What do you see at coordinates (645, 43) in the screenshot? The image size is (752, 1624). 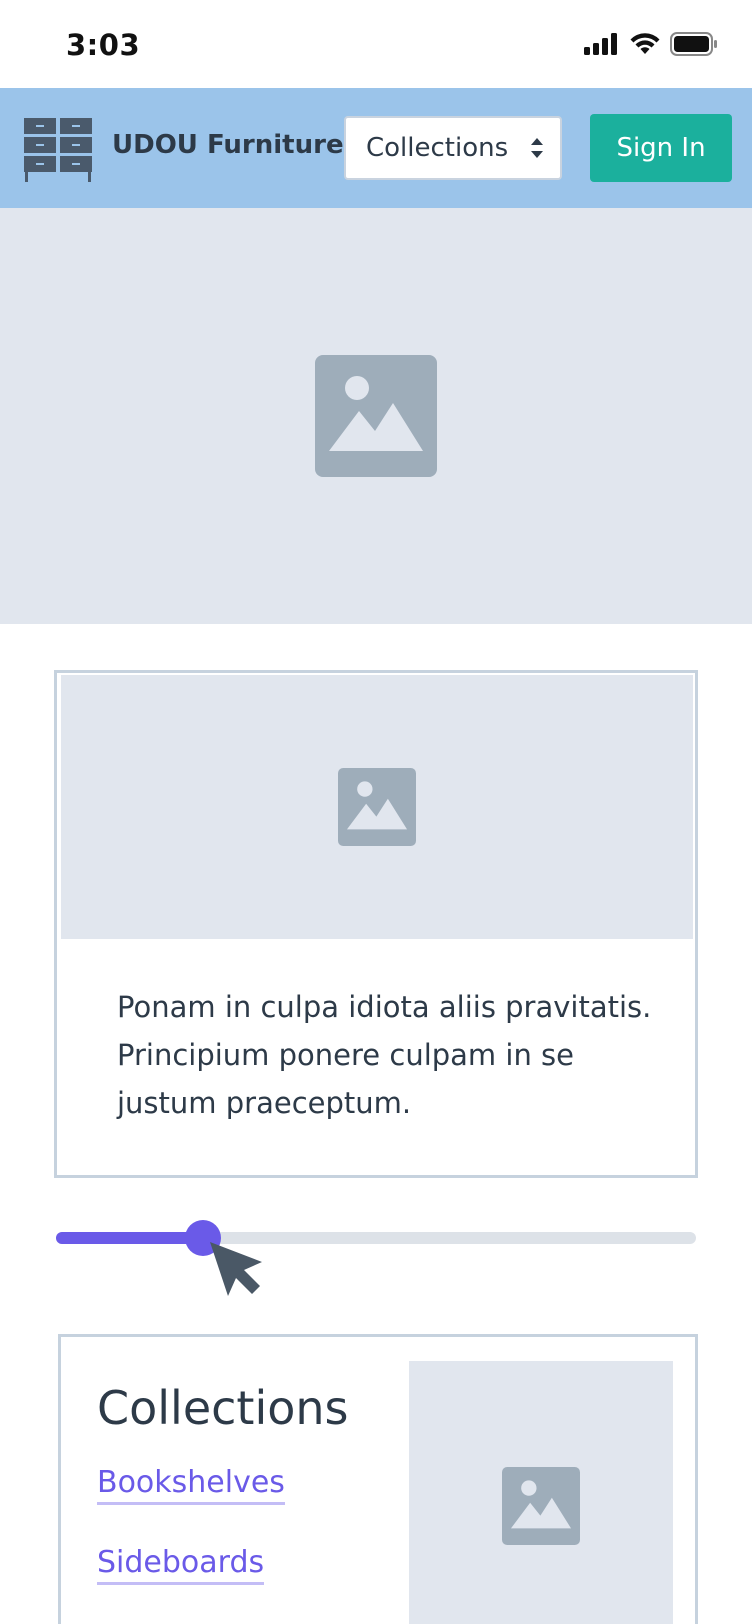 I see `wifi-icon` at bounding box center [645, 43].